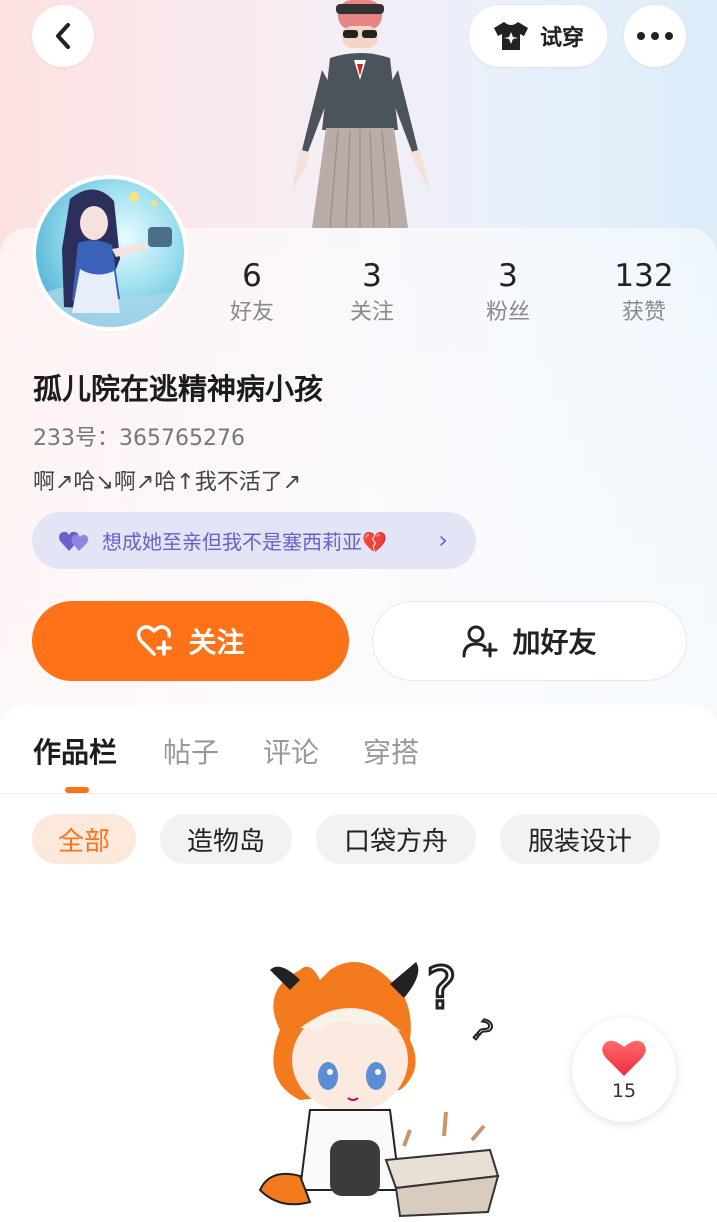 The image size is (717, 1222). What do you see at coordinates (643, 312) in the screenshot?
I see `stat-label: 获赞` at bounding box center [643, 312].